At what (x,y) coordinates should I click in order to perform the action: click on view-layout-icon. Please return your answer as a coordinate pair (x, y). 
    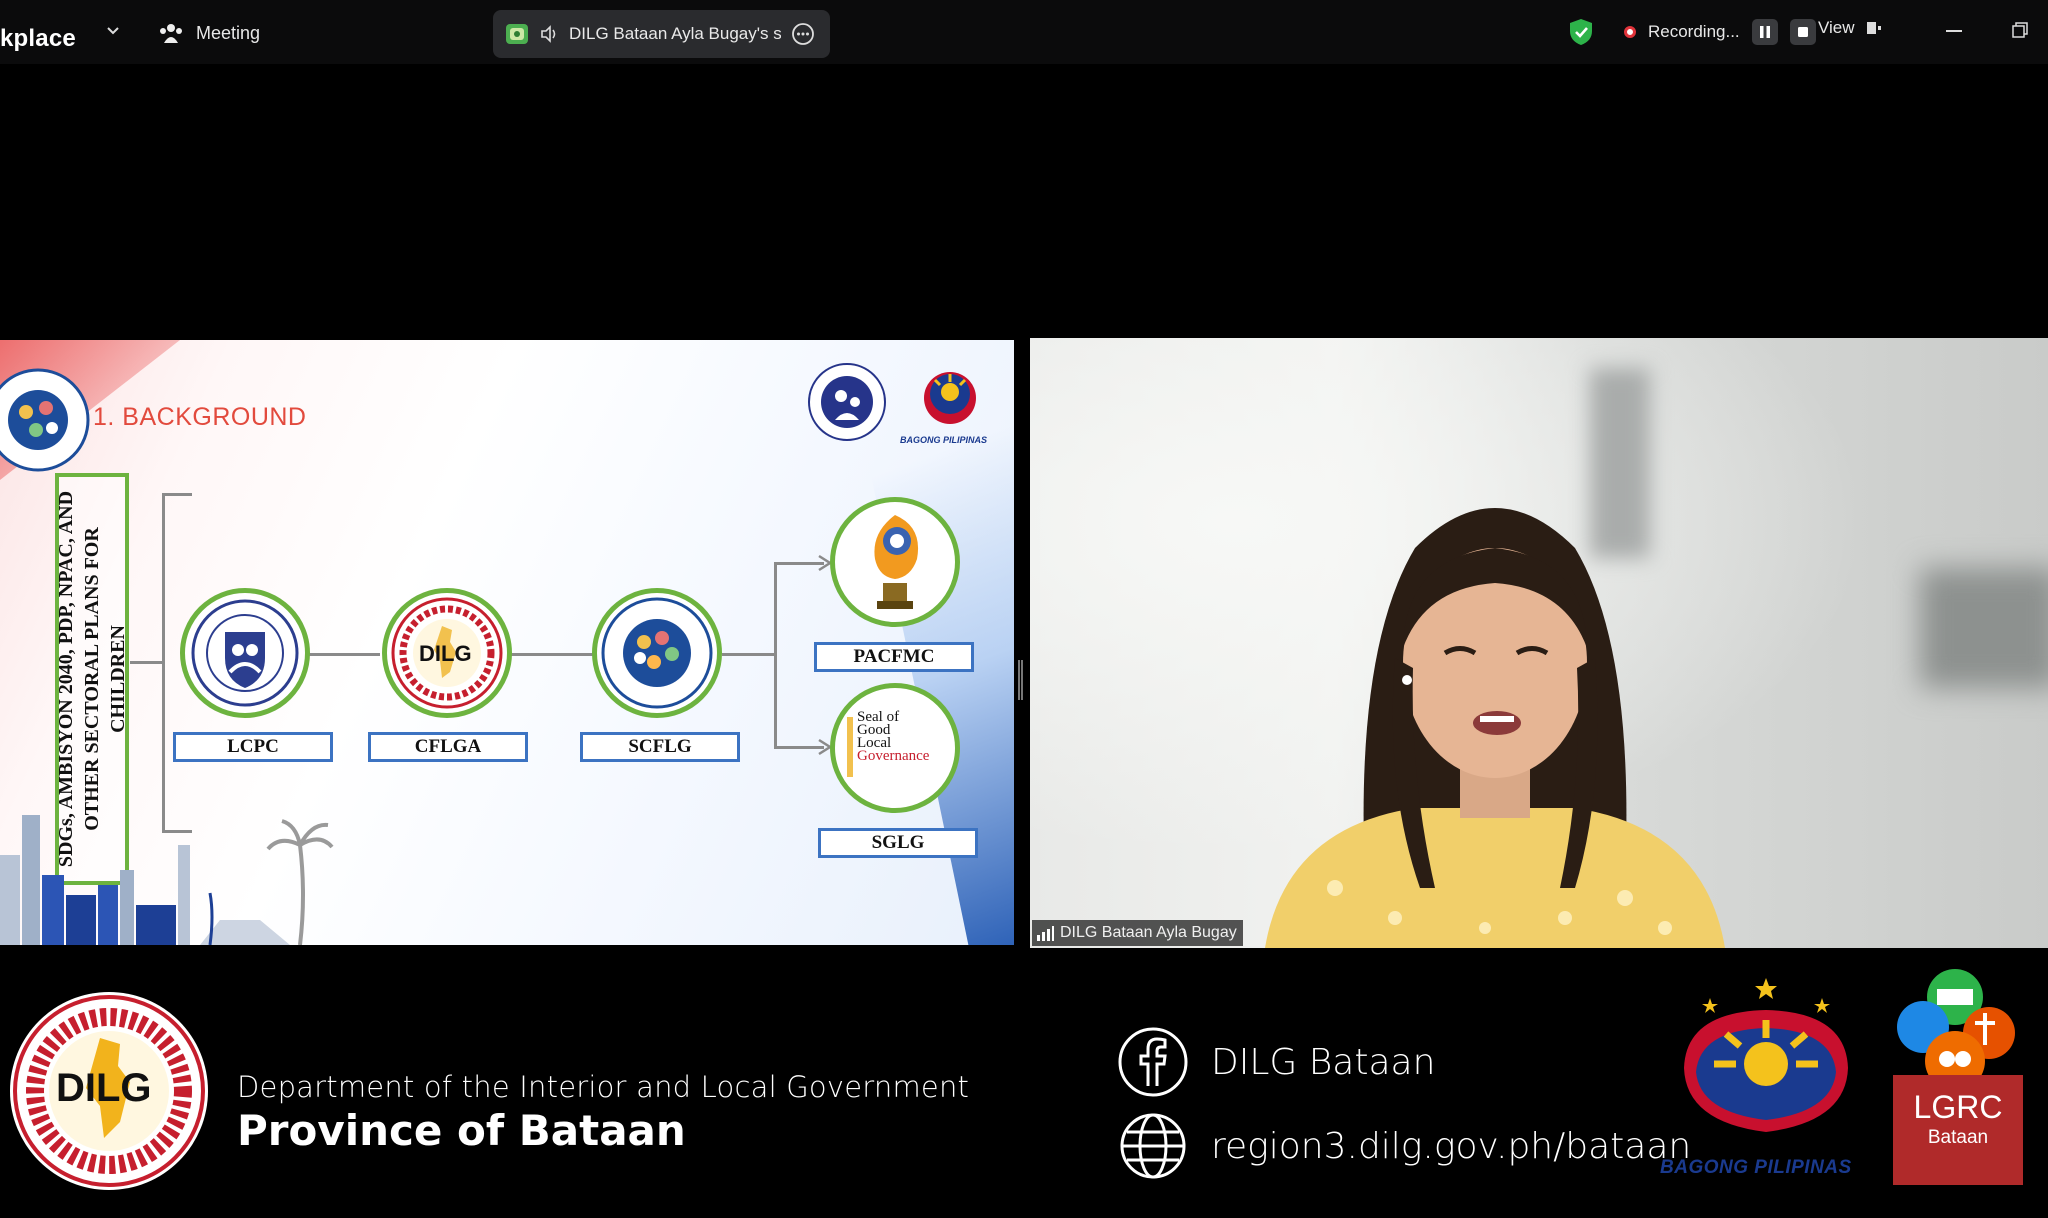
    Looking at the image, I should click on (1873, 28).